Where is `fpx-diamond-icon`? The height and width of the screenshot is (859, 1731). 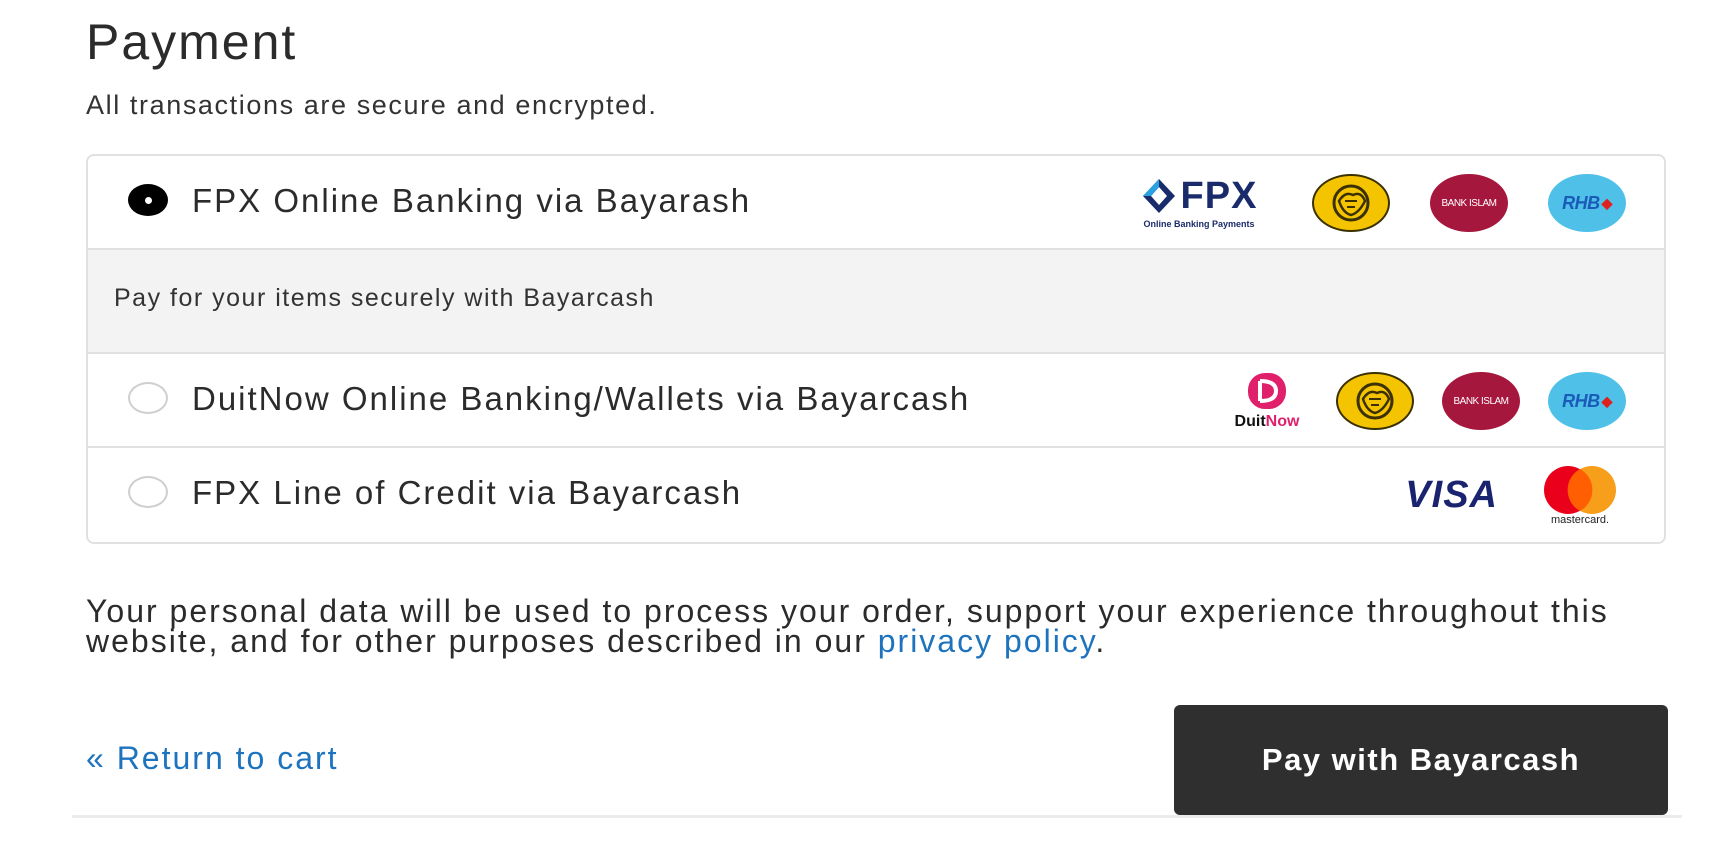
fpx-diamond-icon is located at coordinates (1158, 196).